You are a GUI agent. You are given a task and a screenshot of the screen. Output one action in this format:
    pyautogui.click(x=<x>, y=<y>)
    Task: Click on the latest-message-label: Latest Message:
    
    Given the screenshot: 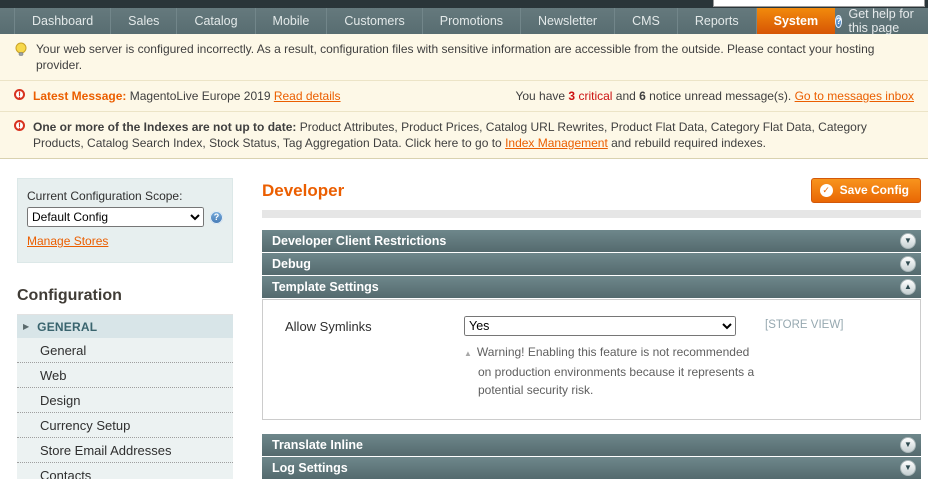 What is the action you would take?
    pyautogui.click(x=80, y=96)
    